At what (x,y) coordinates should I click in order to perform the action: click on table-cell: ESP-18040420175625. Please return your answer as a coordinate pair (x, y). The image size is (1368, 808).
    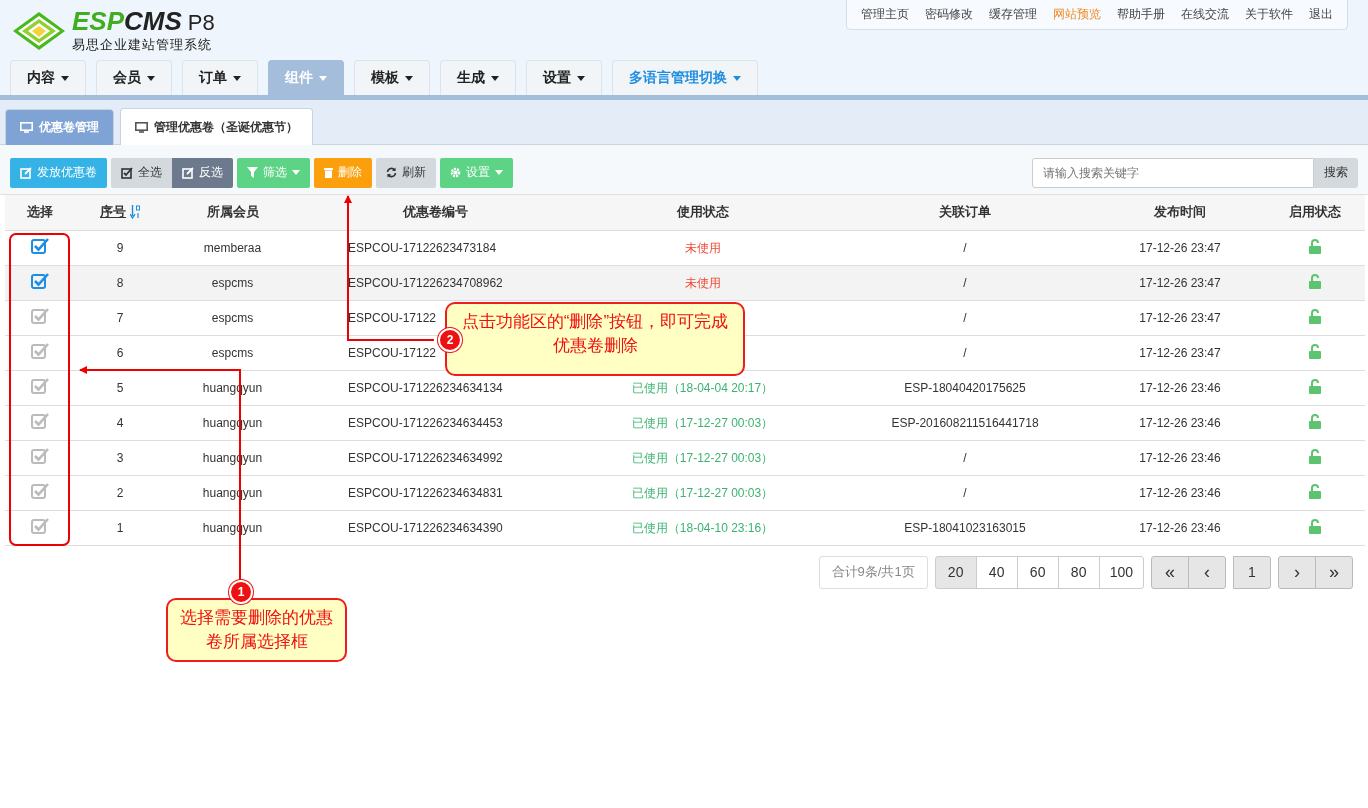
    Looking at the image, I should click on (965, 387).